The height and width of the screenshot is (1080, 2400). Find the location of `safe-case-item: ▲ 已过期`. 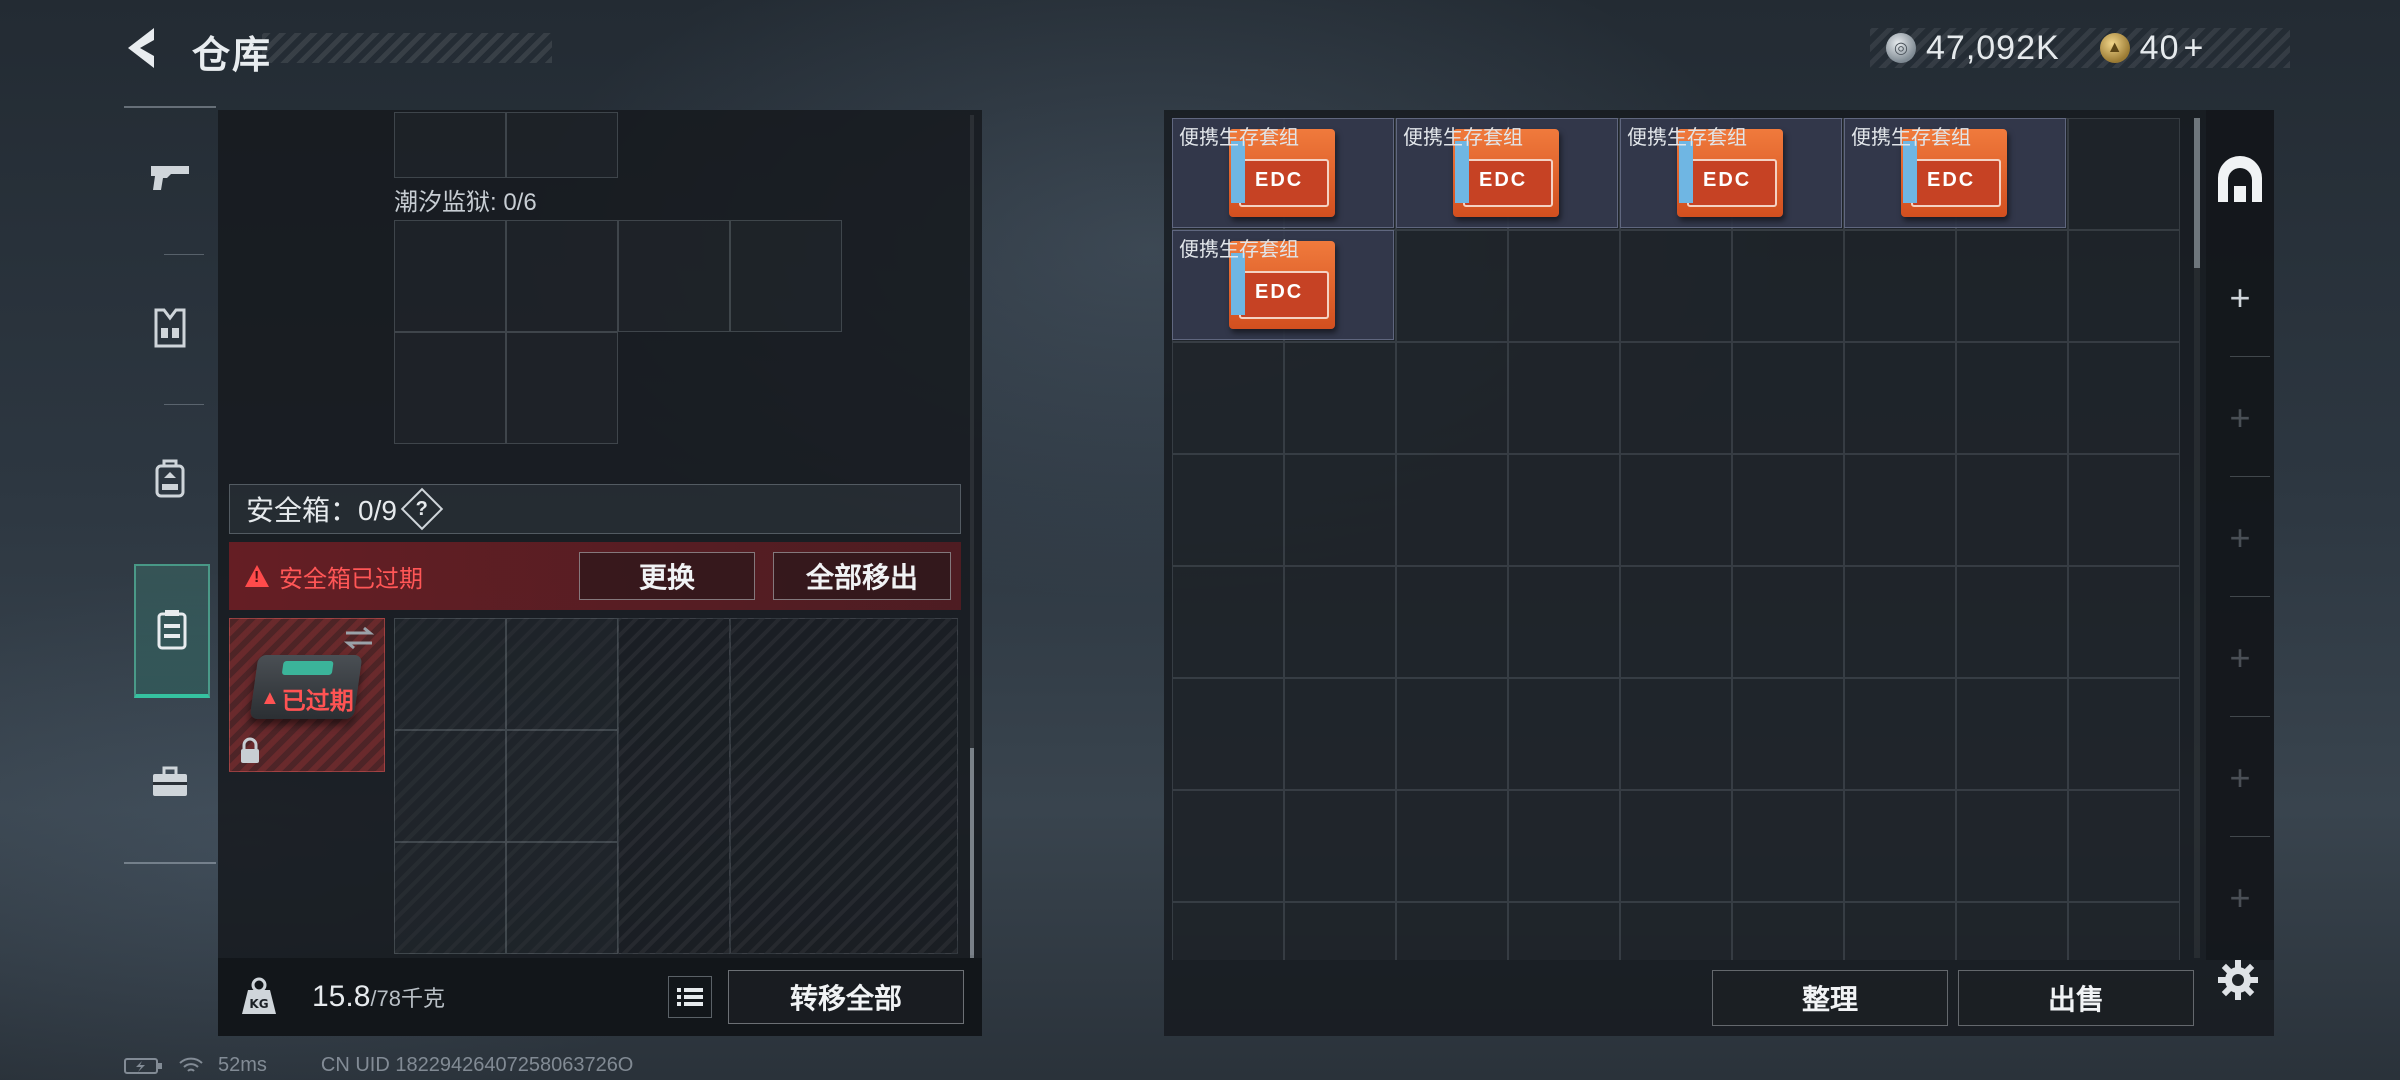

safe-case-item: ▲ 已过期 is located at coordinates (307, 695).